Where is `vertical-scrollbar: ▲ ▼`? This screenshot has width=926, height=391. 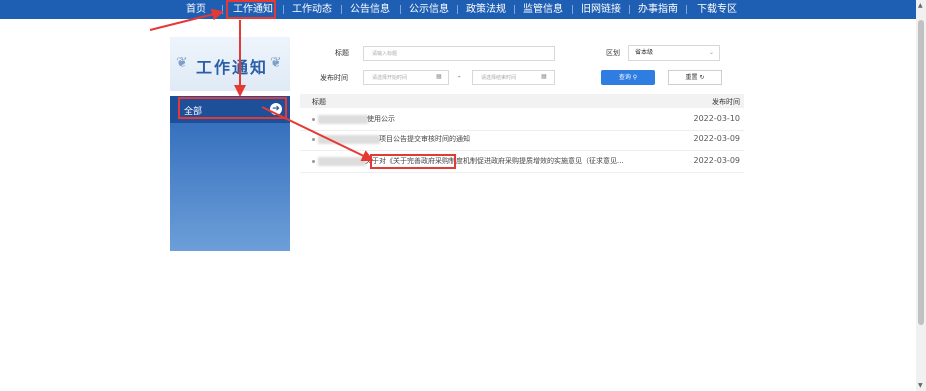
vertical-scrollbar: ▲ ▼ is located at coordinates (921, 195).